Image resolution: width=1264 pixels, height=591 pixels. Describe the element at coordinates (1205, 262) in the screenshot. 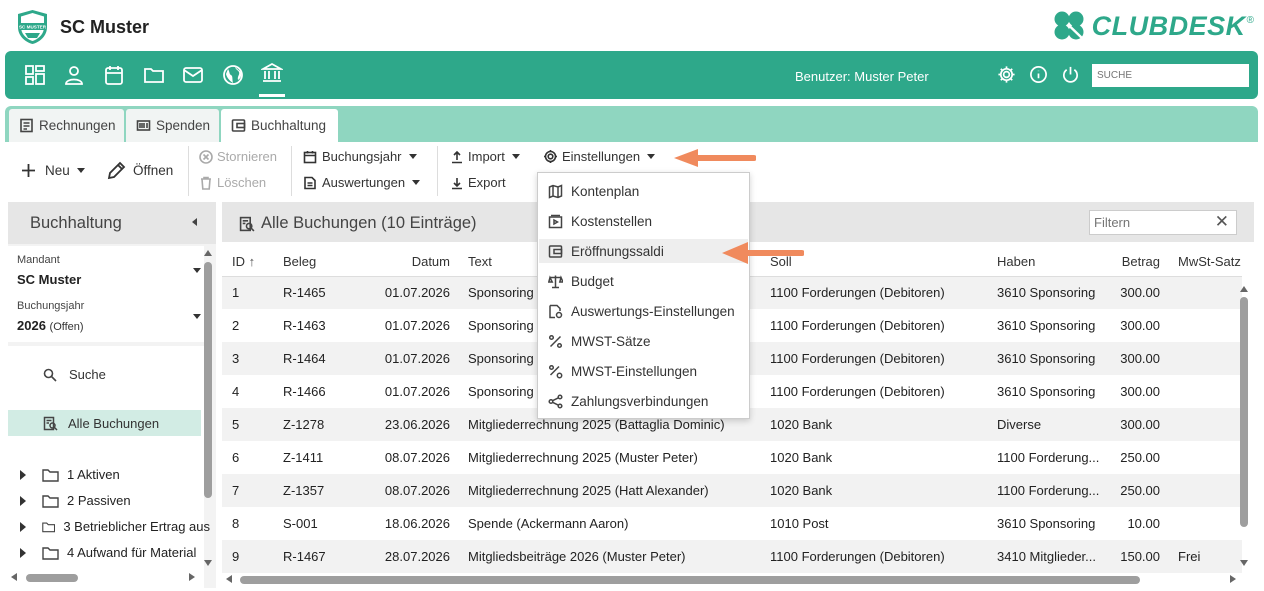

I see `column-header-mwst: MwSt-Satz` at that location.